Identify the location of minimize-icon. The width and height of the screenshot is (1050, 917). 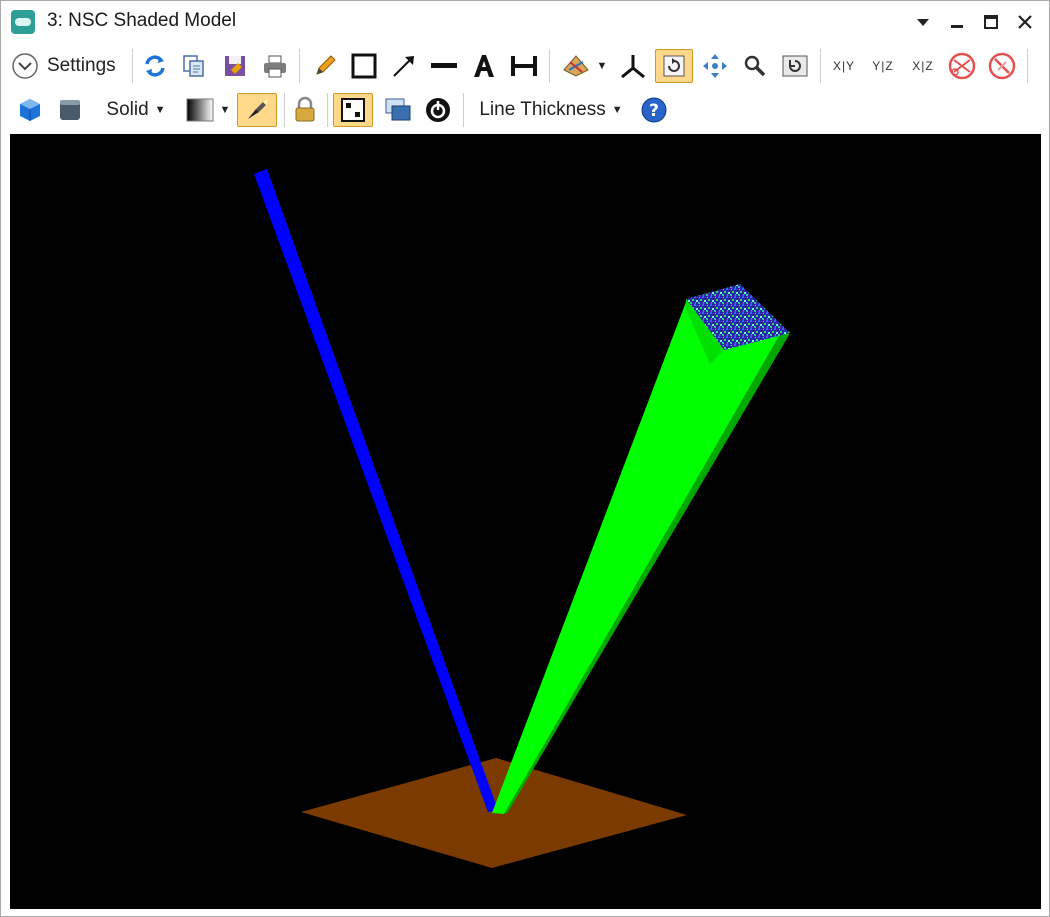
(957, 26).